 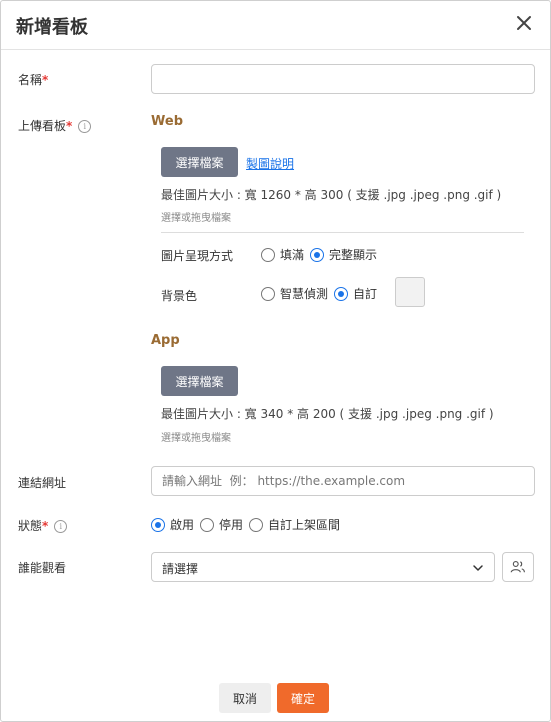 I want to click on app-choose-file-button: 選擇檔案, so click(x=199, y=381).